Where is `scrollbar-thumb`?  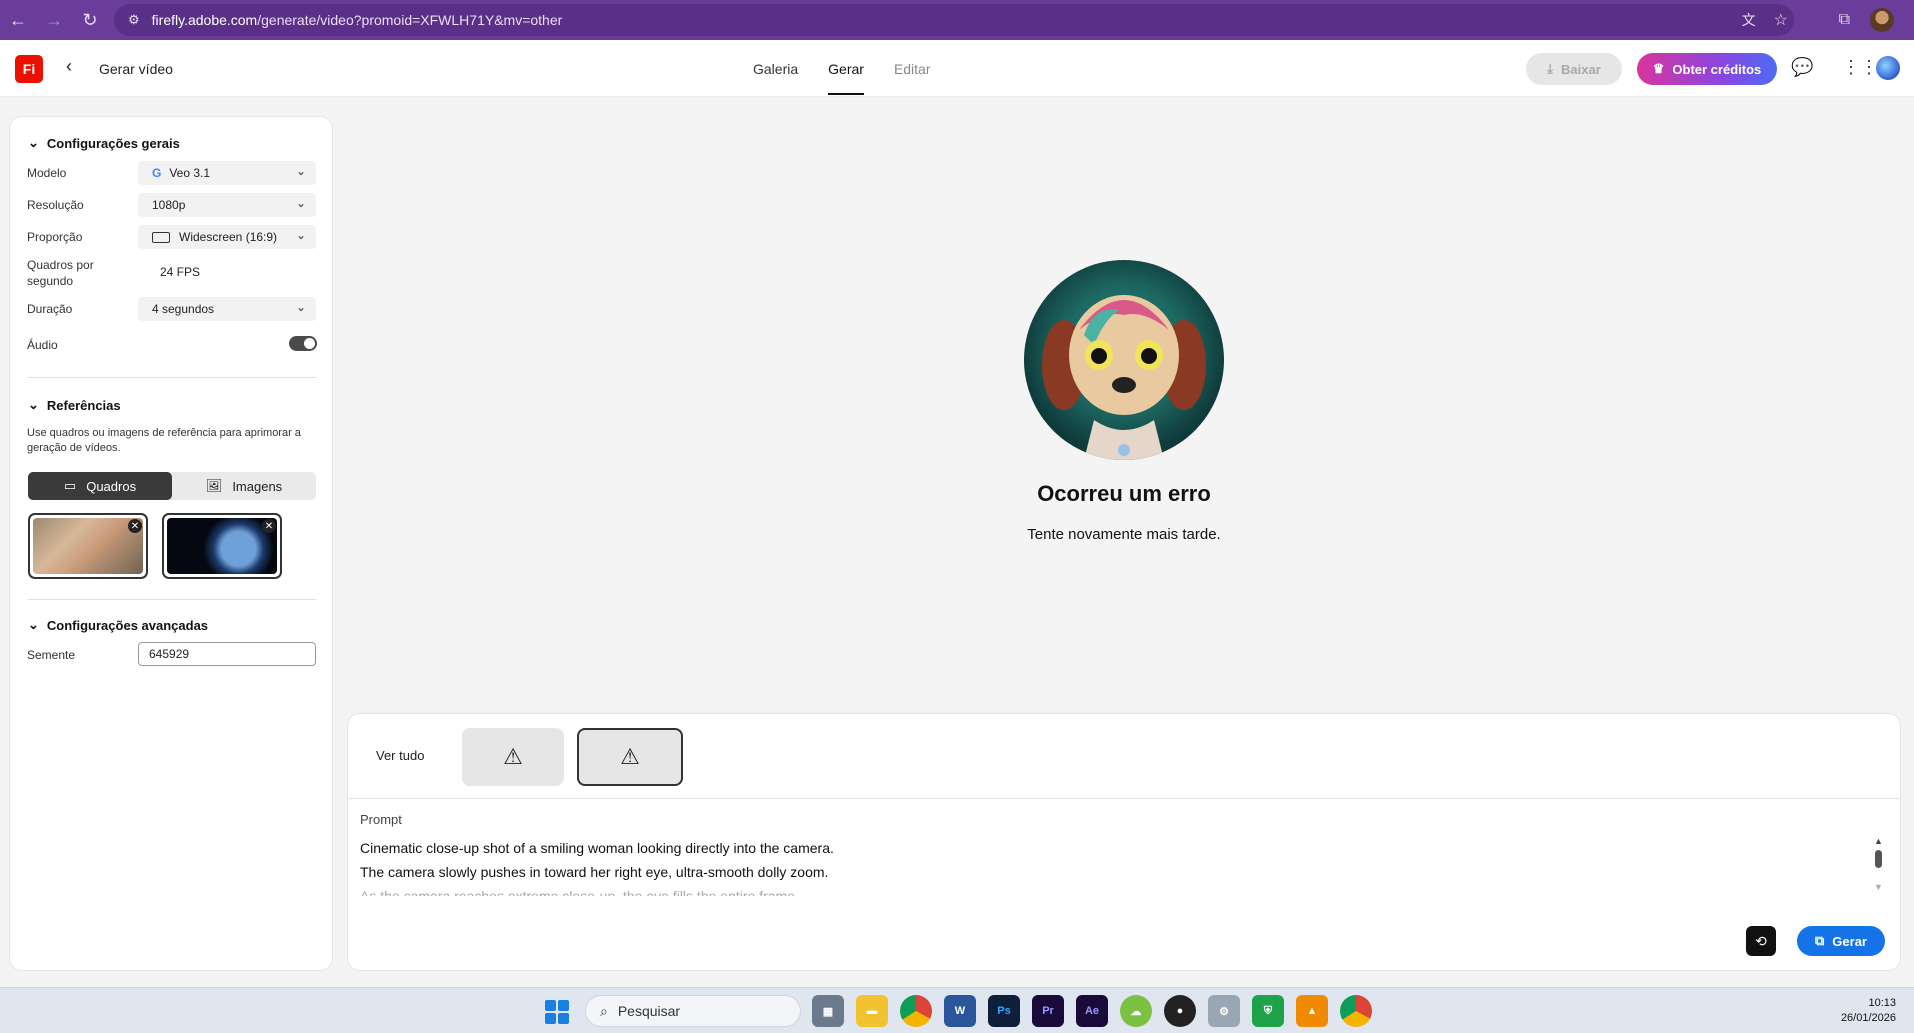
scrollbar-thumb is located at coordinates (1878, 859).